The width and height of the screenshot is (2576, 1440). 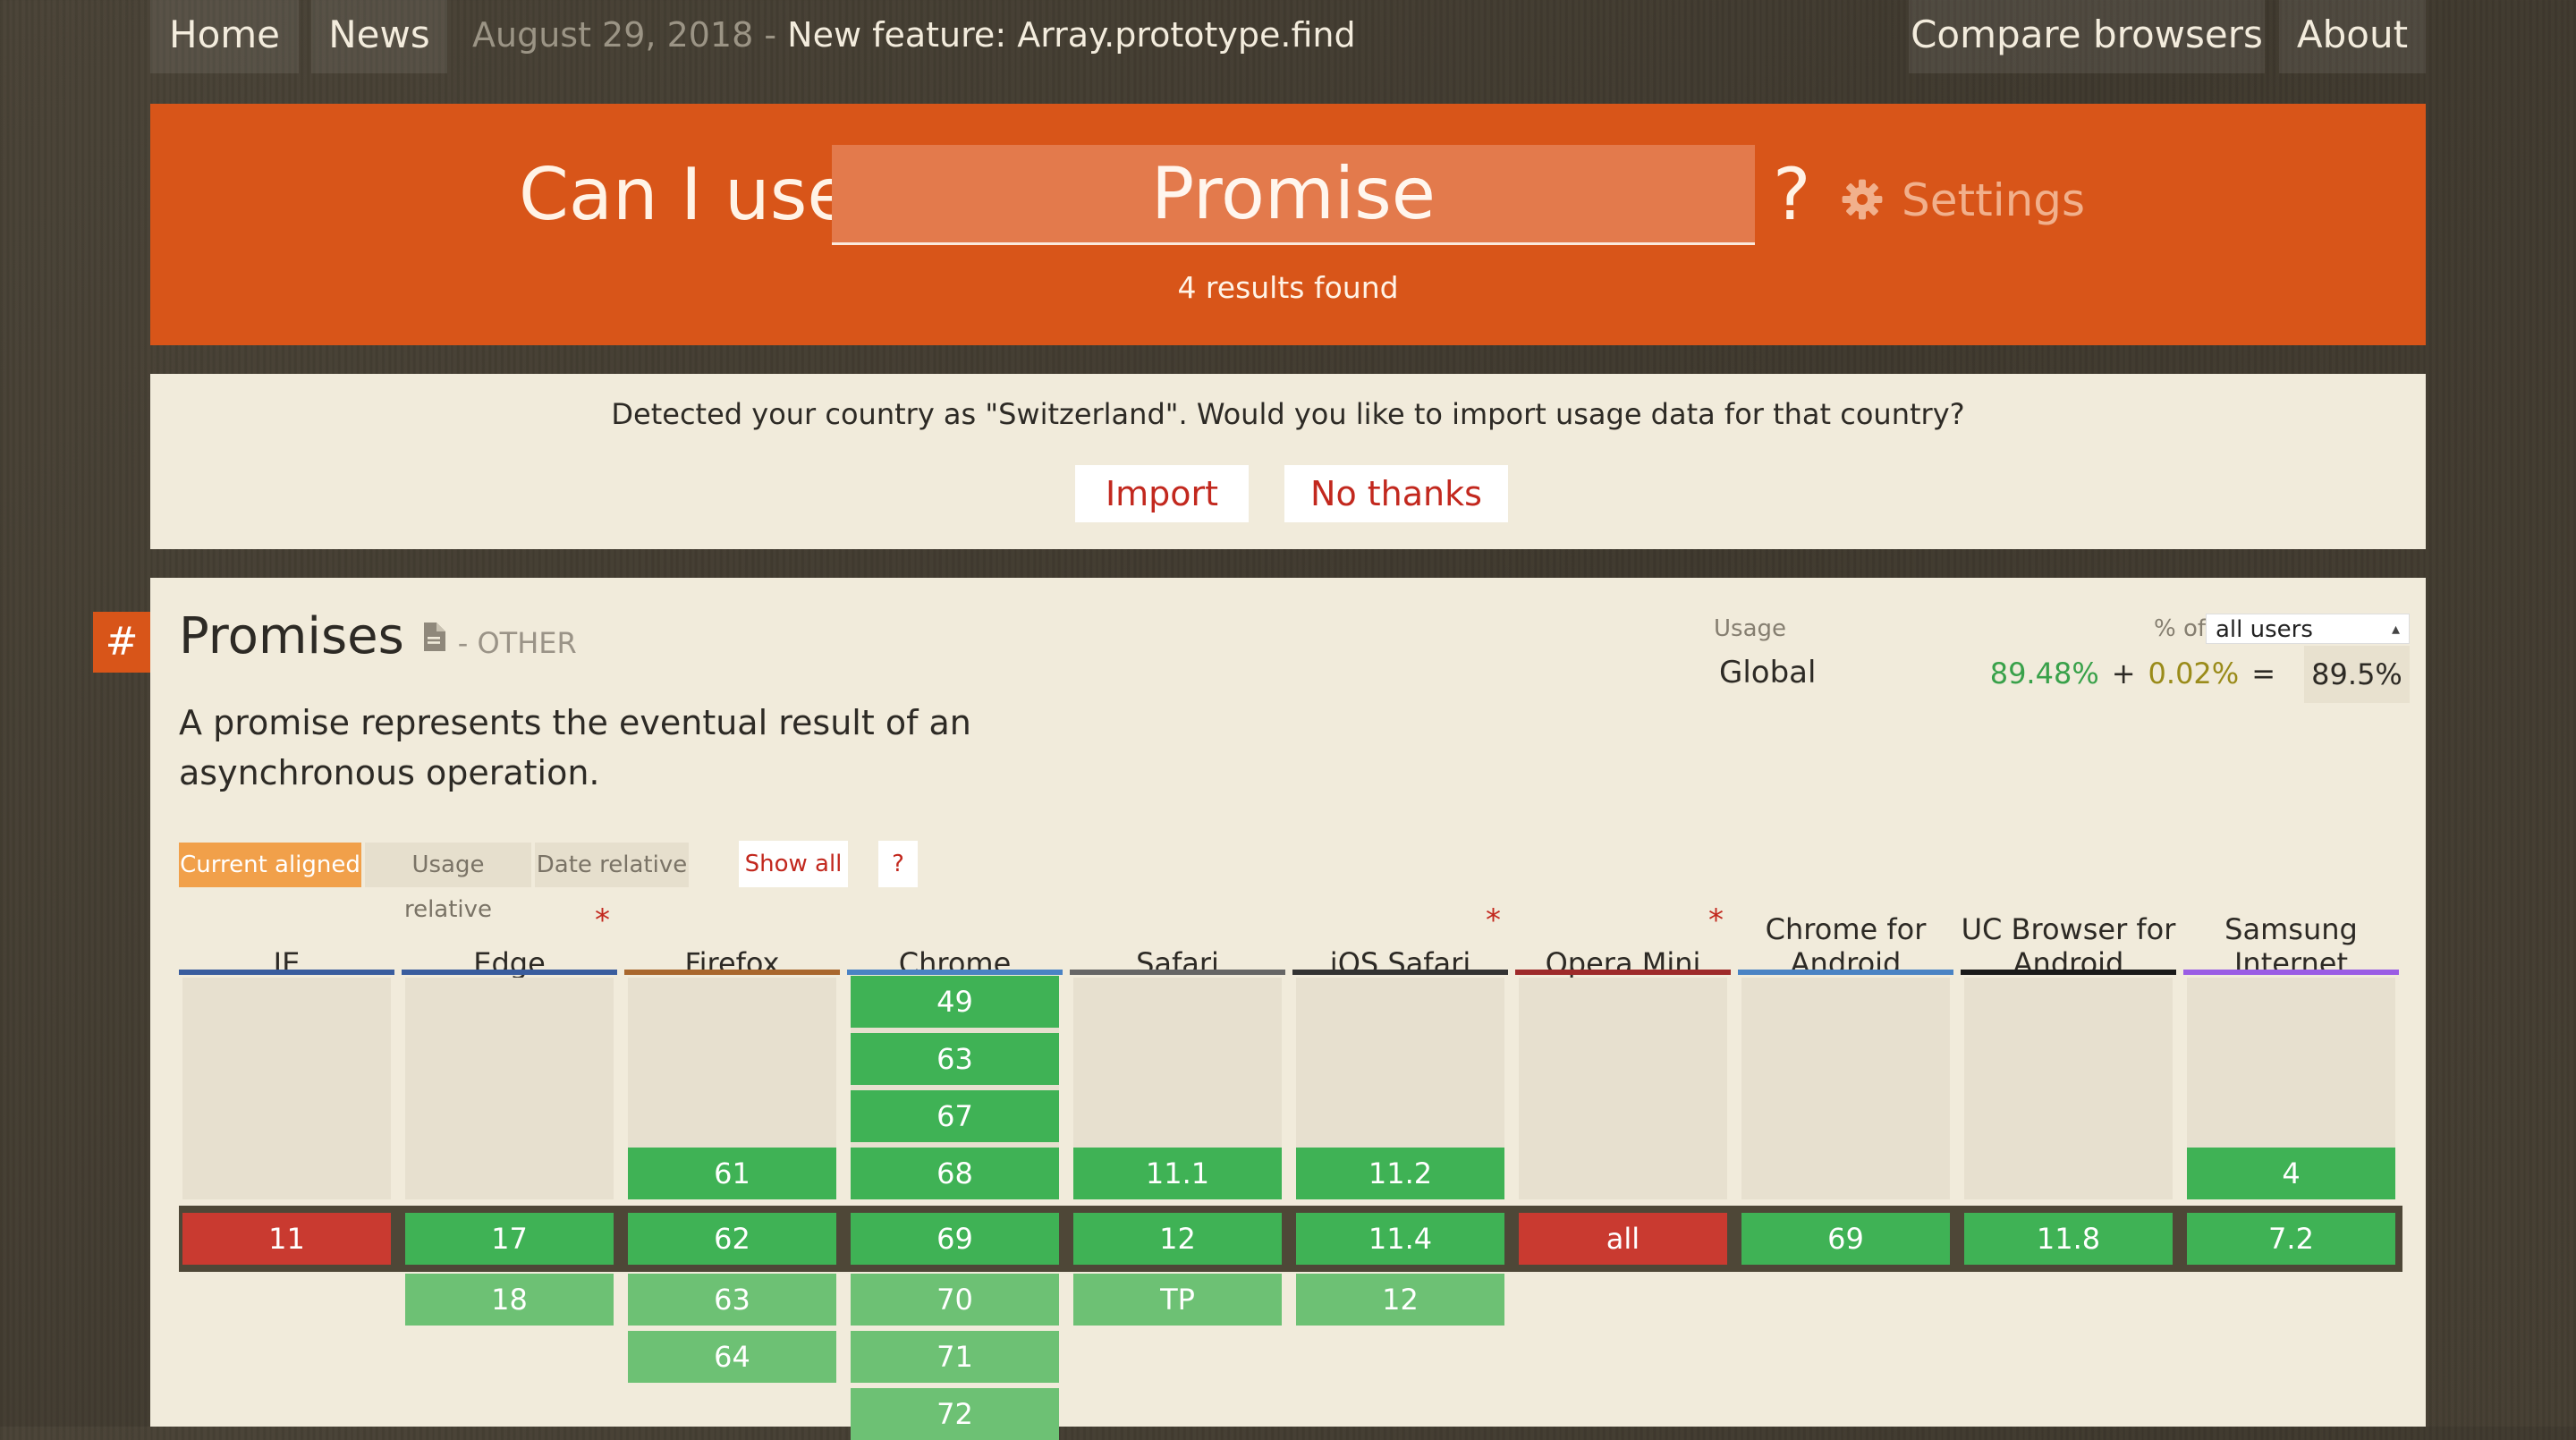 I want to click on version-cell: 4, so click(x=2291, y=1174).